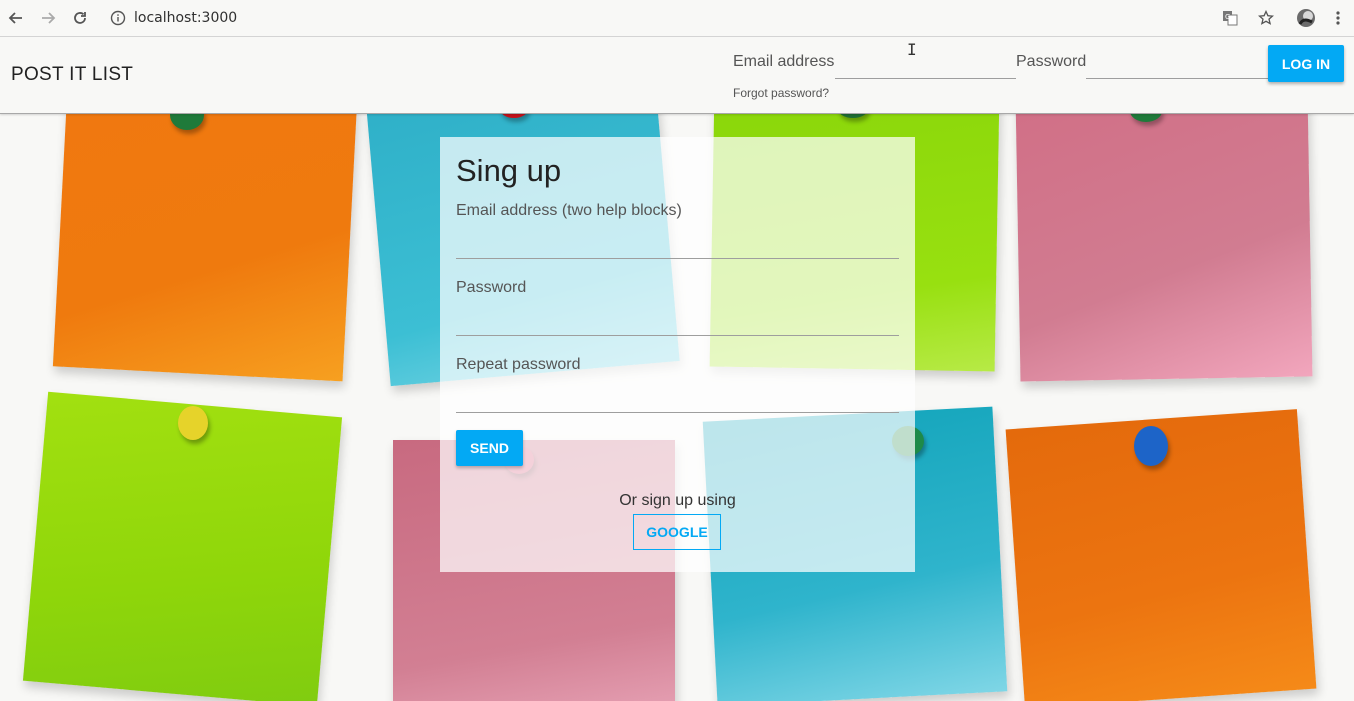 The width and height of the screenshot is (1354, 701). I want to click on address-bar: localhost:3000, so click(173, 18).